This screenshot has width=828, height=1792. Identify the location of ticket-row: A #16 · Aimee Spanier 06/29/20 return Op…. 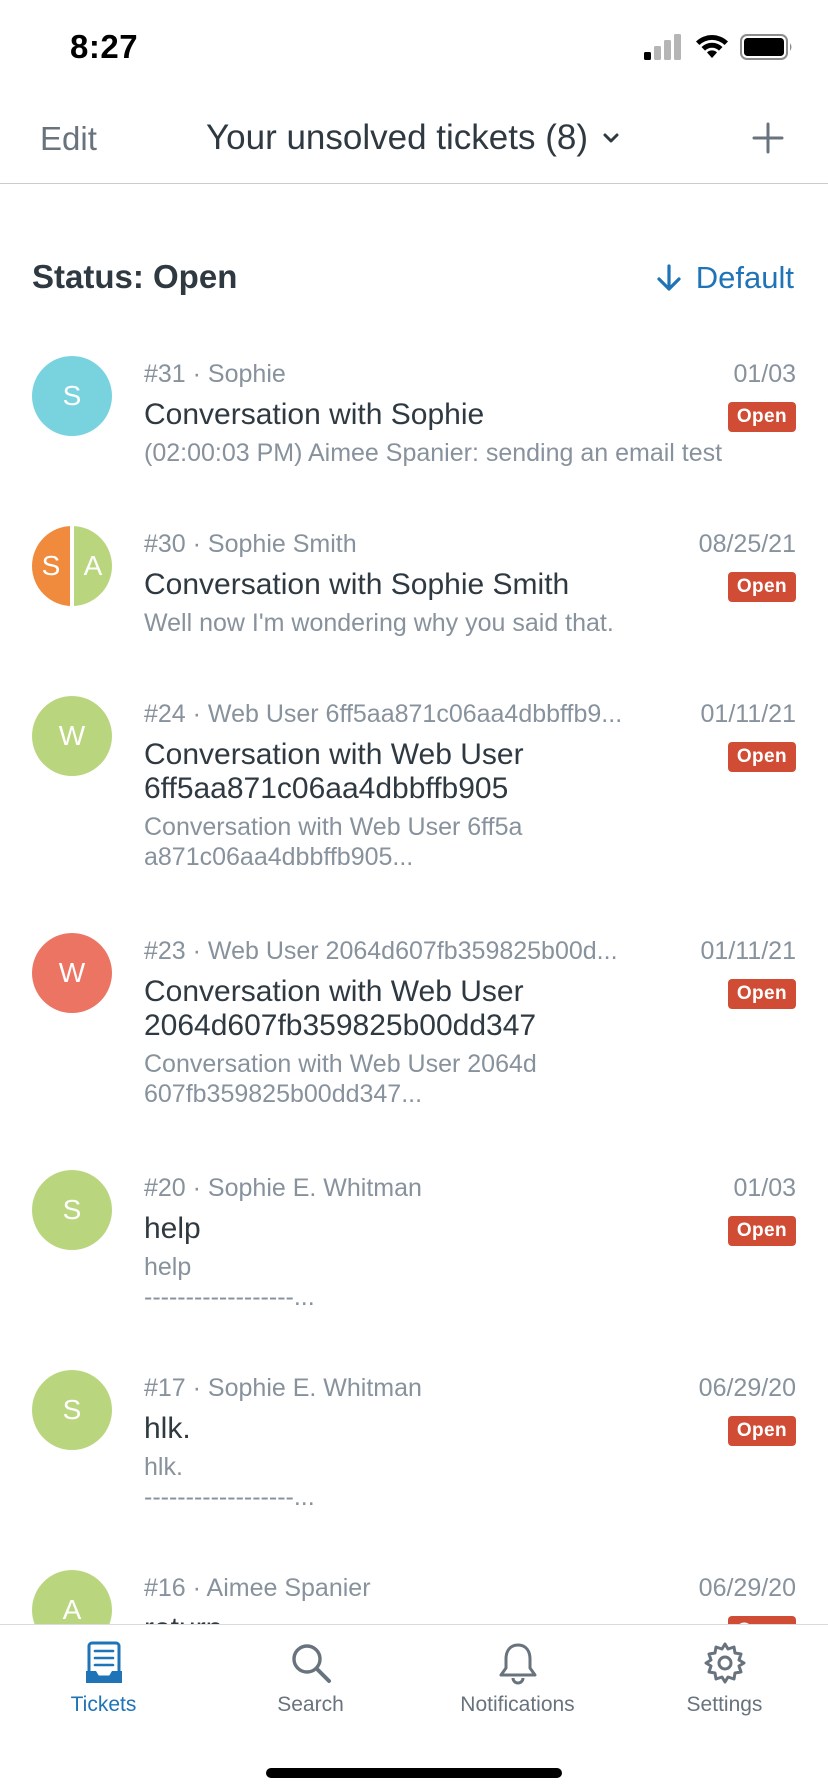
(414, 1588).